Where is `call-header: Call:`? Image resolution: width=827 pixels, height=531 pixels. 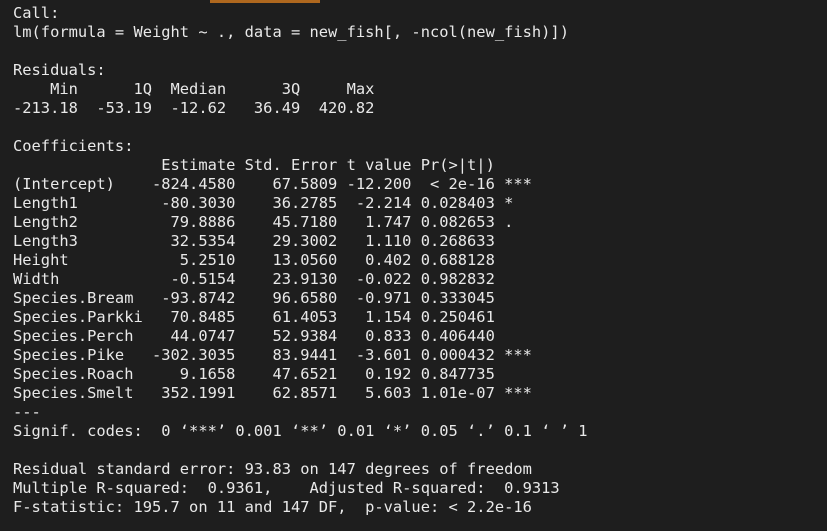
call-header: Call: is located at coordinates (36, 13).